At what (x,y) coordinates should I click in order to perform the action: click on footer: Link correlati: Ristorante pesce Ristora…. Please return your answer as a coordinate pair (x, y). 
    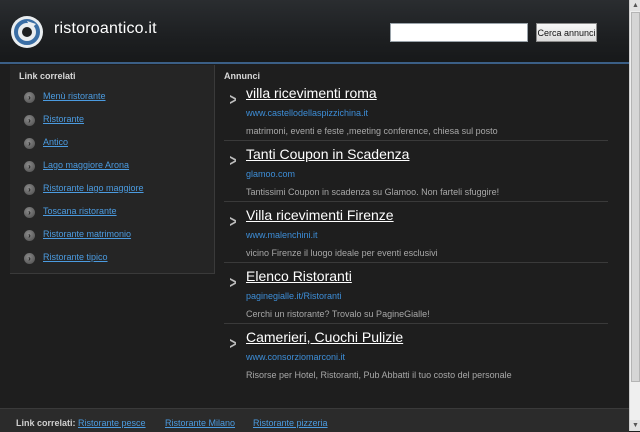
    Looking at the image, I should click on (314, 420).